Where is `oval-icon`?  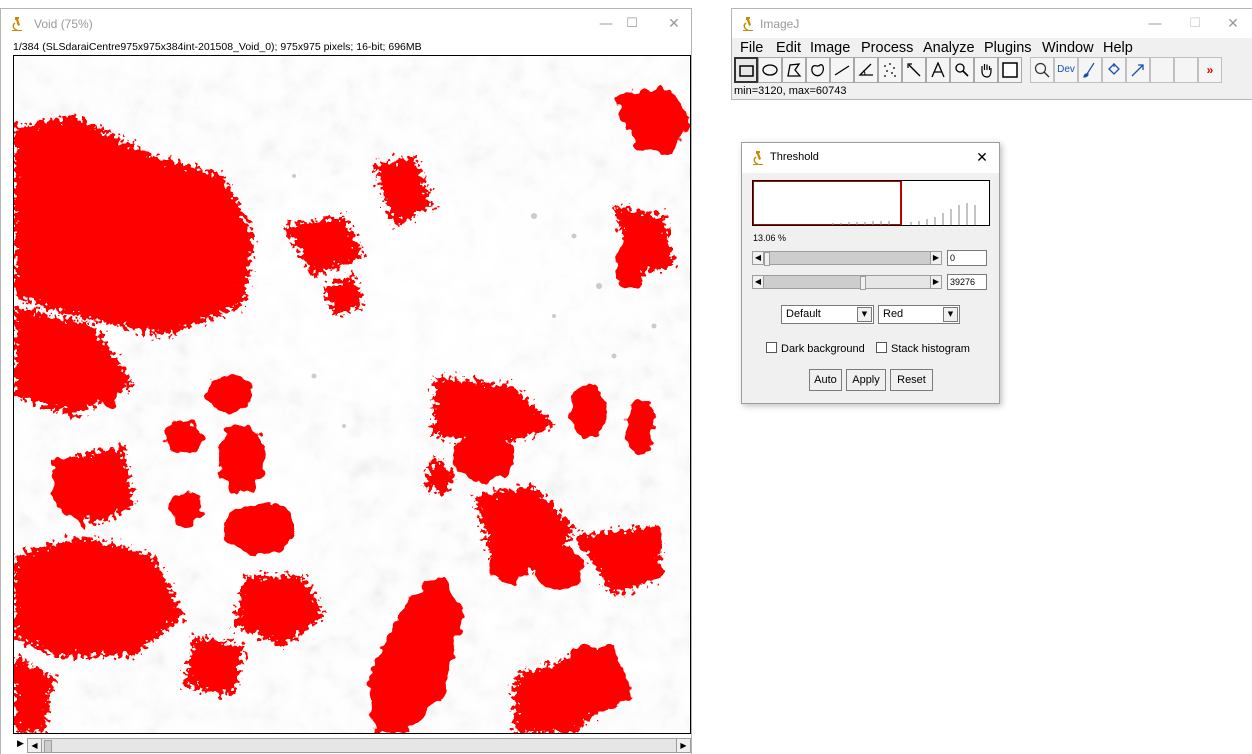
oval-icon is located at coordinates (770, 70).